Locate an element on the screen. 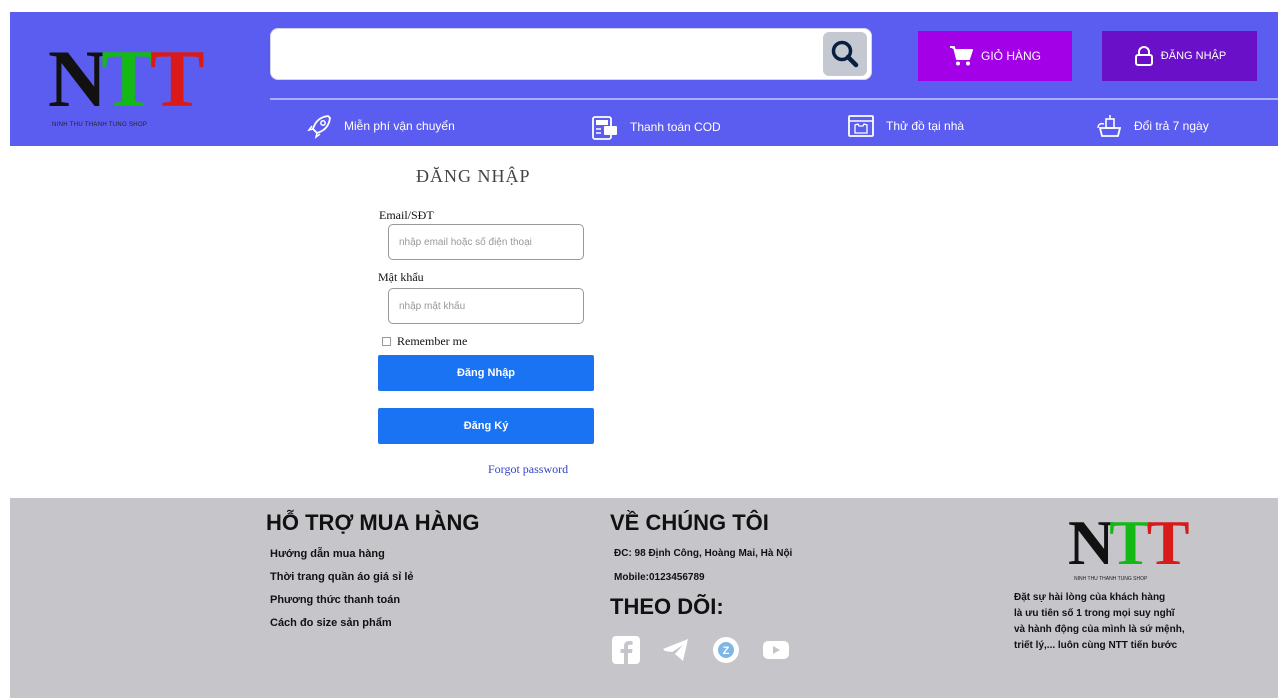 The width and height of the screenshot is (1278, 698). feature-label: Đổi trả 7 ngày is located at coordinates (1171, 126).